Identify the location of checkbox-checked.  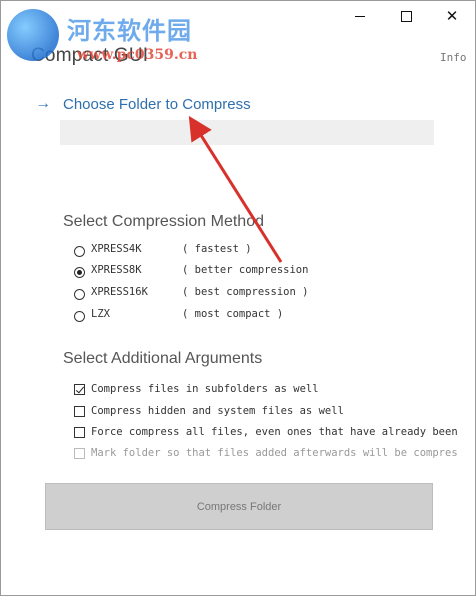
(79, 389).